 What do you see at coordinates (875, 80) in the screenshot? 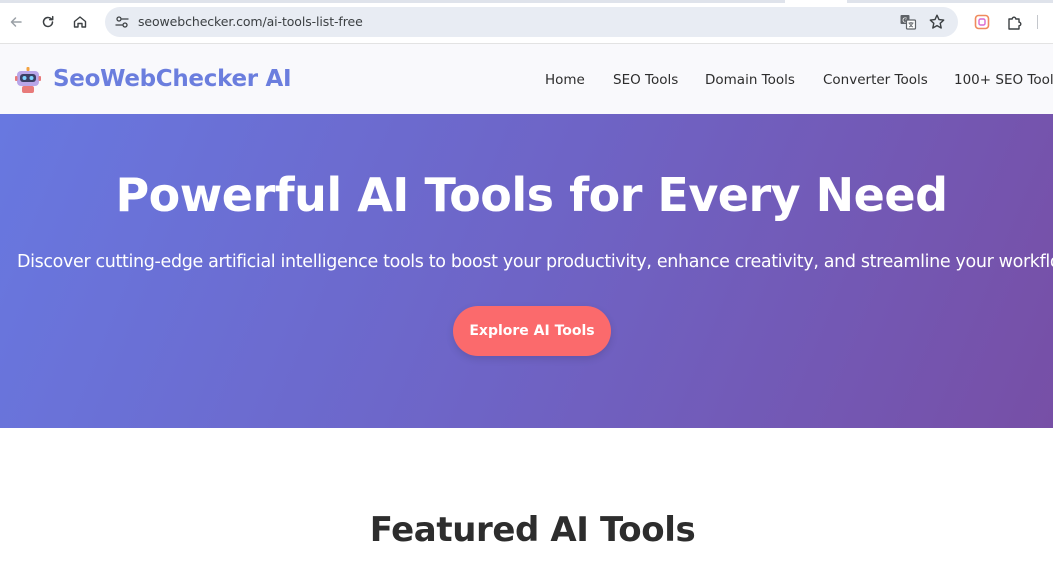
I see `nav-converter-tools: Converter Tools` at bounding box center [875, 80].